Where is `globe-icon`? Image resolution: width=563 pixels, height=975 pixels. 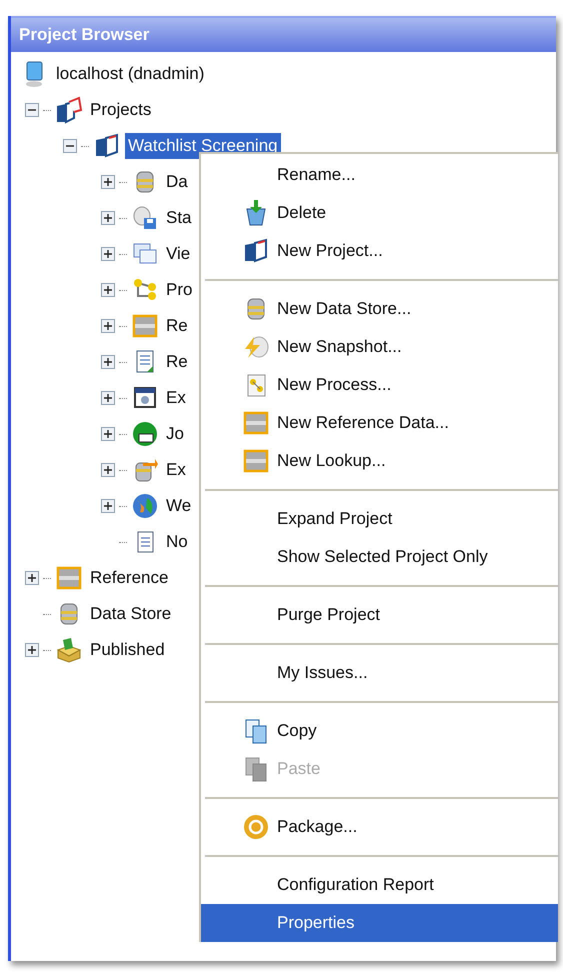 globe-icon is located at coordinates (145, 506).